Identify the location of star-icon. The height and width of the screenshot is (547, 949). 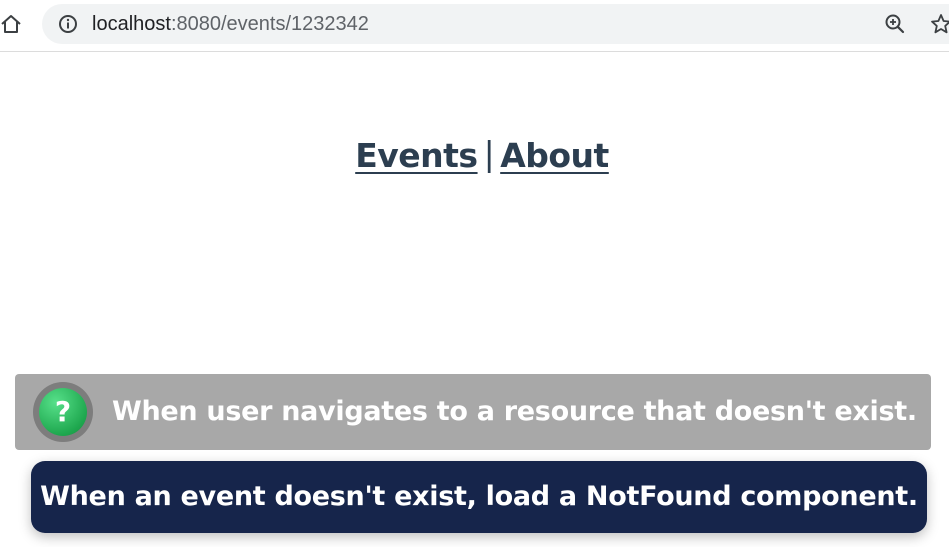
(939, 24).